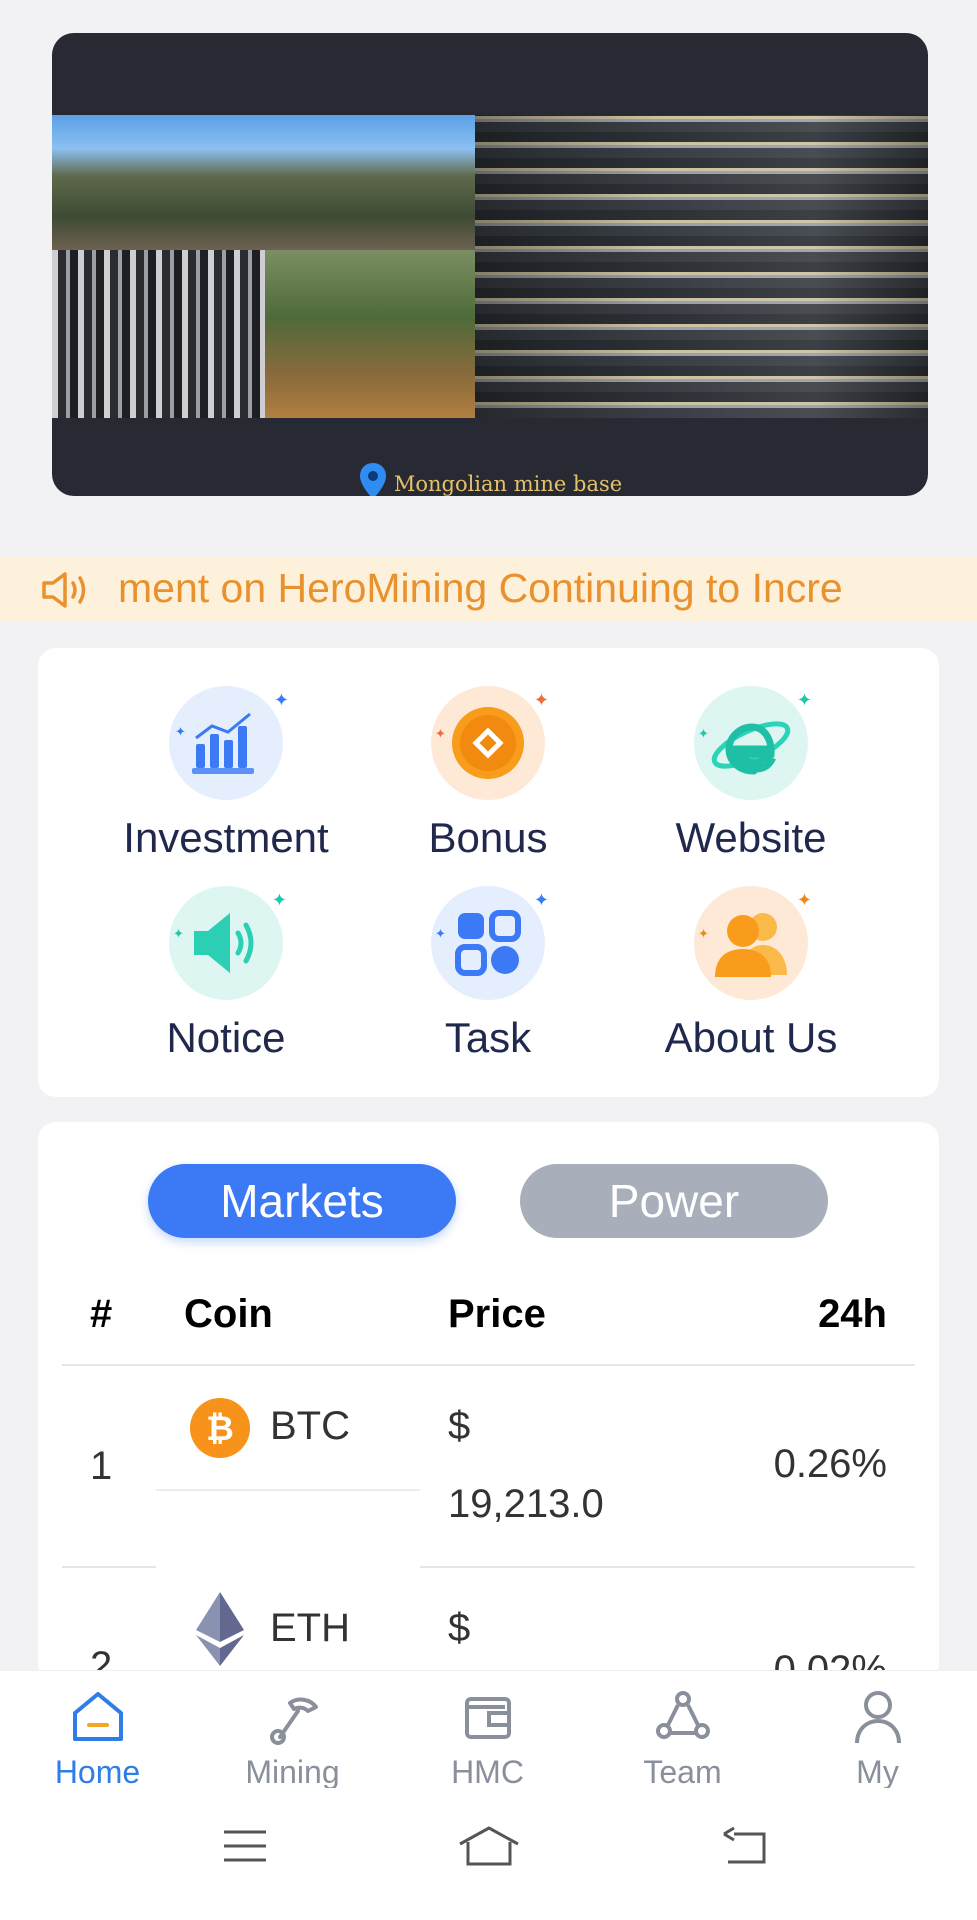 The image size is (977, 1920). What do you see at coordinates (292, 1772) in the screenshot?
I see `nav-label: Mining` at bounding box center [292, 1772].